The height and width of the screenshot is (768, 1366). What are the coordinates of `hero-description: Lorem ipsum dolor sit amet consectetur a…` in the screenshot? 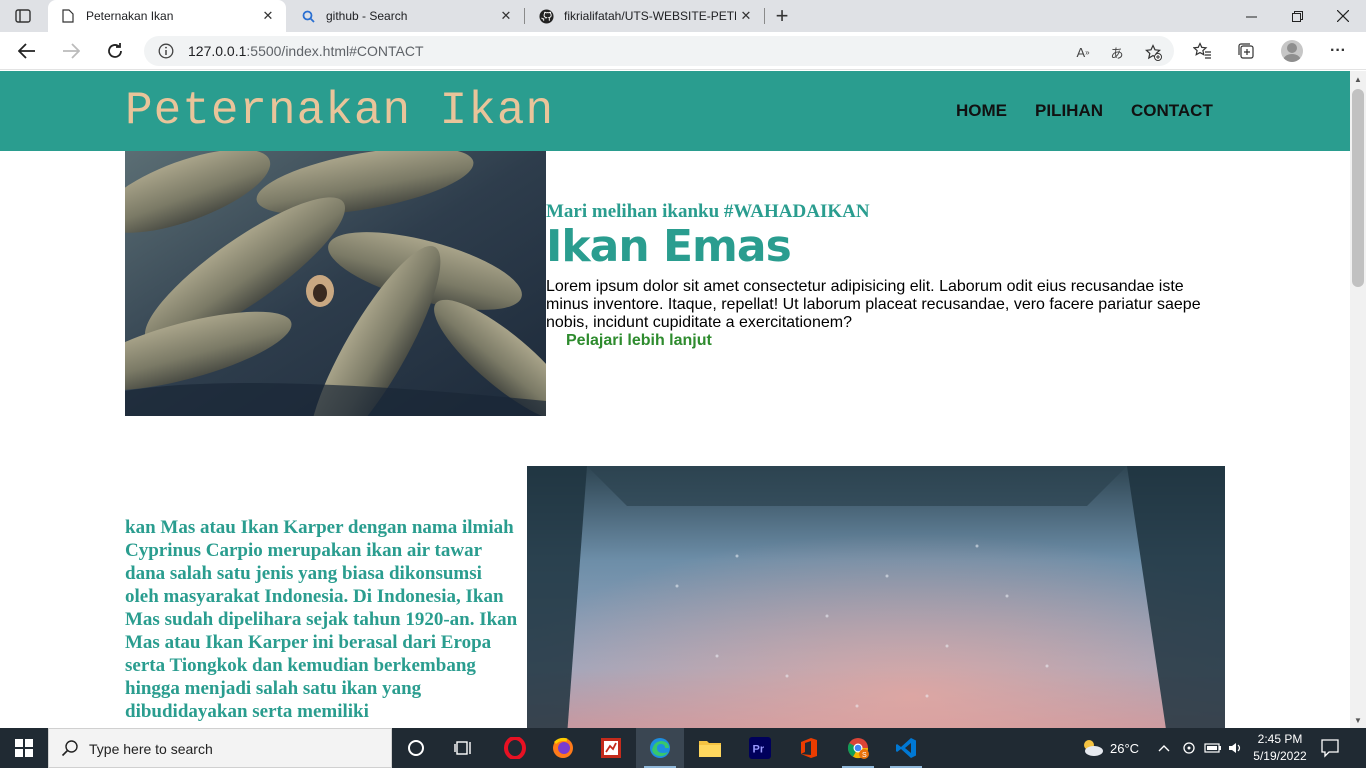 It's located at (873, 304).